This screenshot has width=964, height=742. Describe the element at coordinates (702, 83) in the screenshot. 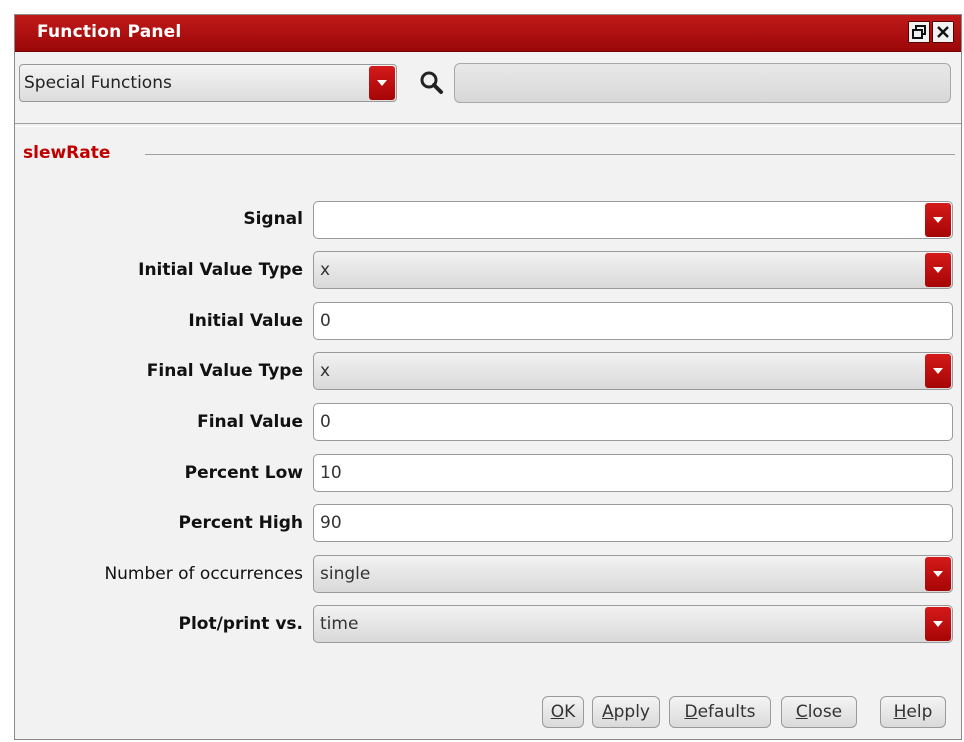

I see `search-input` at that location.